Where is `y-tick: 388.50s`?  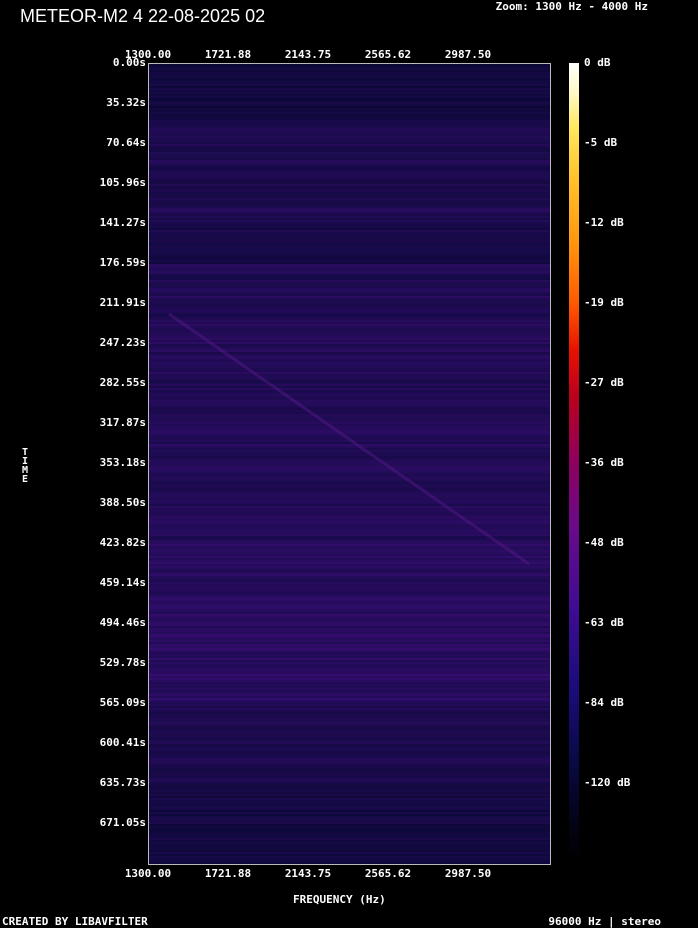 y-tick: 388.50s is located at coordinates (122, 502).